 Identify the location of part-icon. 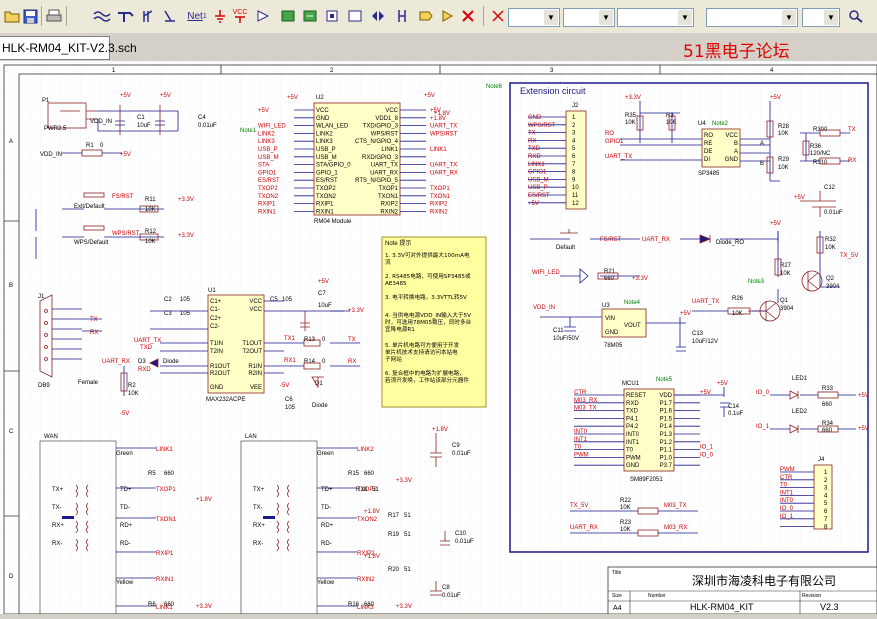
(264, 16).